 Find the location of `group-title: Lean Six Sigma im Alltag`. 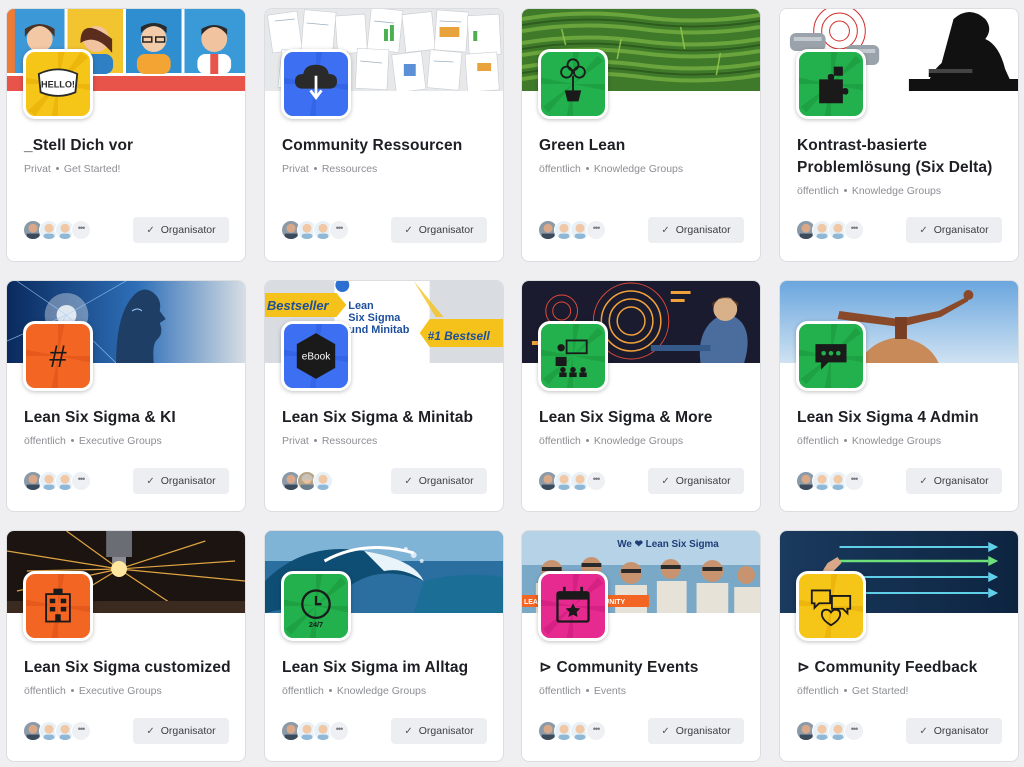

group-title: Lean Six Sigma im Alltag is located at coordinates (386, 668).